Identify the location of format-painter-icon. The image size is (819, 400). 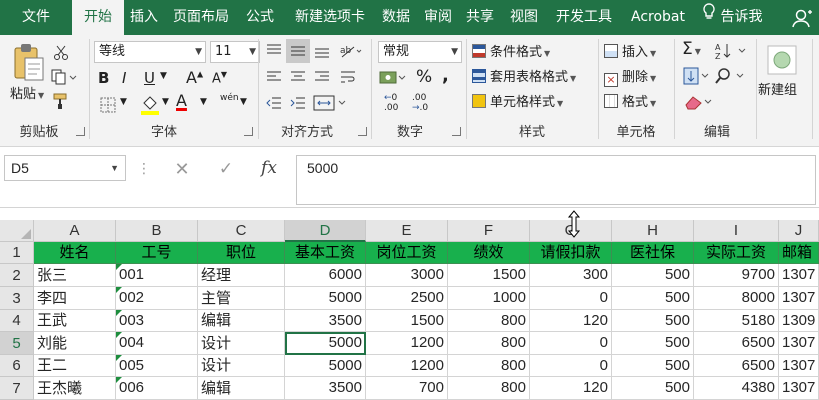
(61, 101).